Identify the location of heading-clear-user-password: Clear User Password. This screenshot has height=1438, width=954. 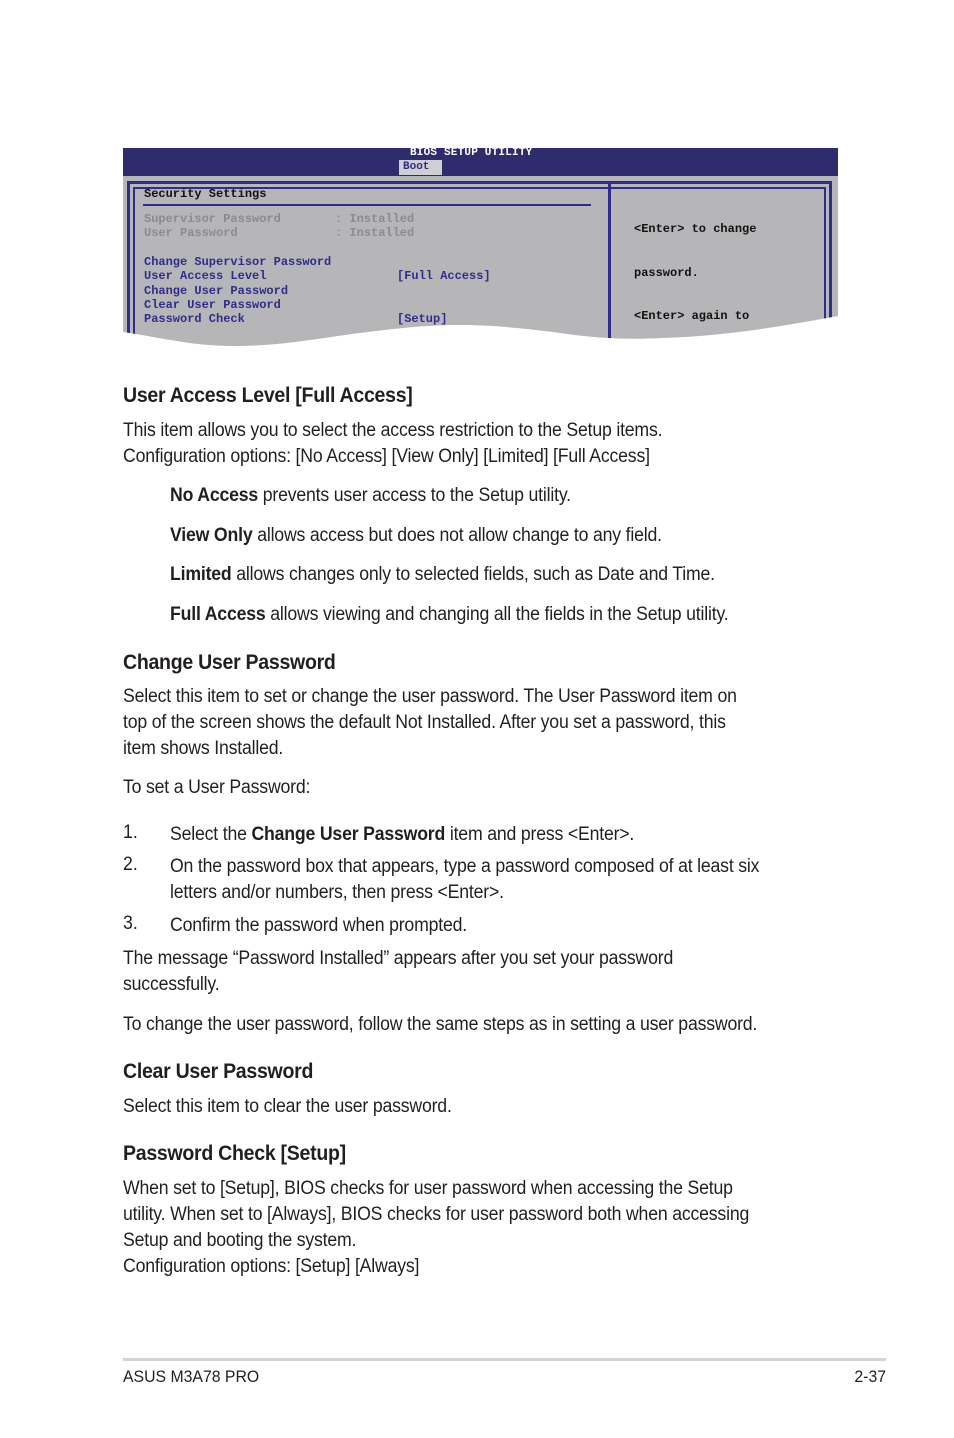
(218, 1071).